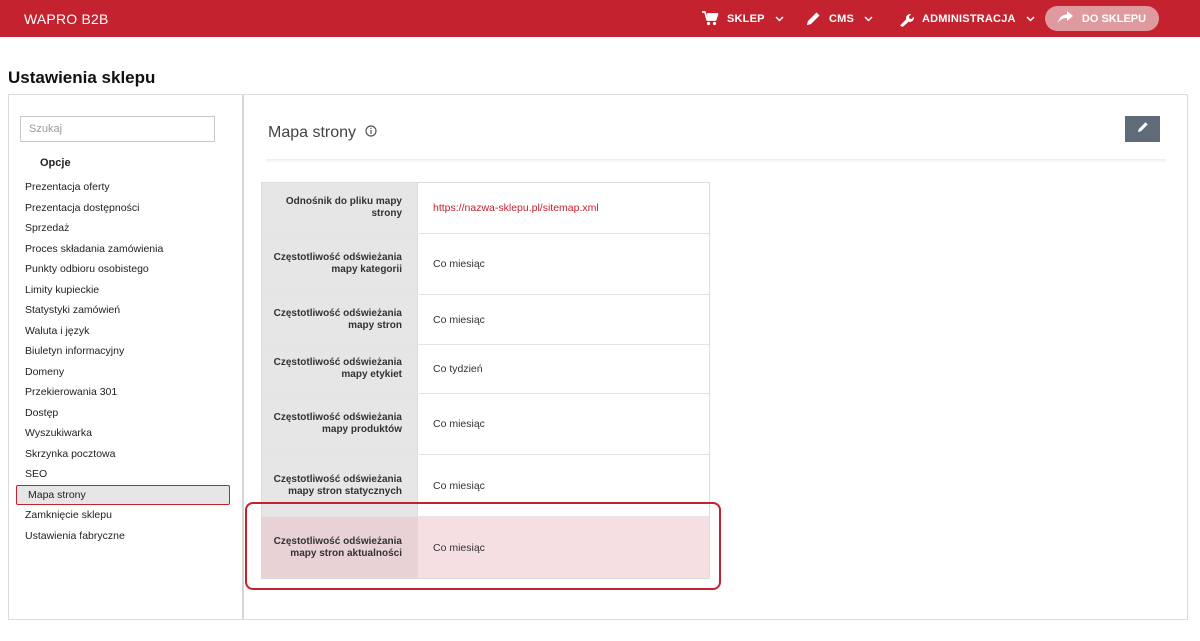 The height and width of the screenshot is (641, 1200). What do you see at coordinates (126, 310) in the screenshot?
I see `sidebar-item-statystyki-zam-wie: Statystyki zamówień` at bounding box center [126, 310].